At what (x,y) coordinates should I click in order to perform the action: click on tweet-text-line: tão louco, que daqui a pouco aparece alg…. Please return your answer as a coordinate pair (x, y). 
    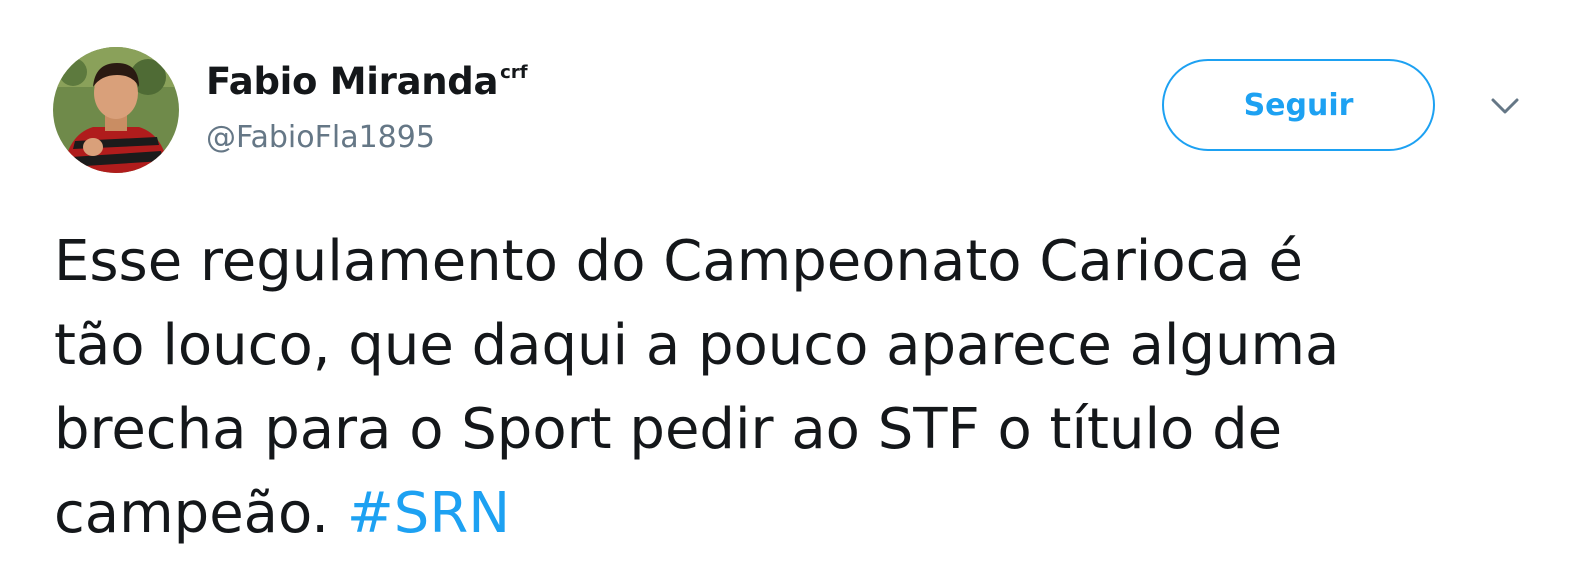
    Looking at the image, I should click on (697, 345).